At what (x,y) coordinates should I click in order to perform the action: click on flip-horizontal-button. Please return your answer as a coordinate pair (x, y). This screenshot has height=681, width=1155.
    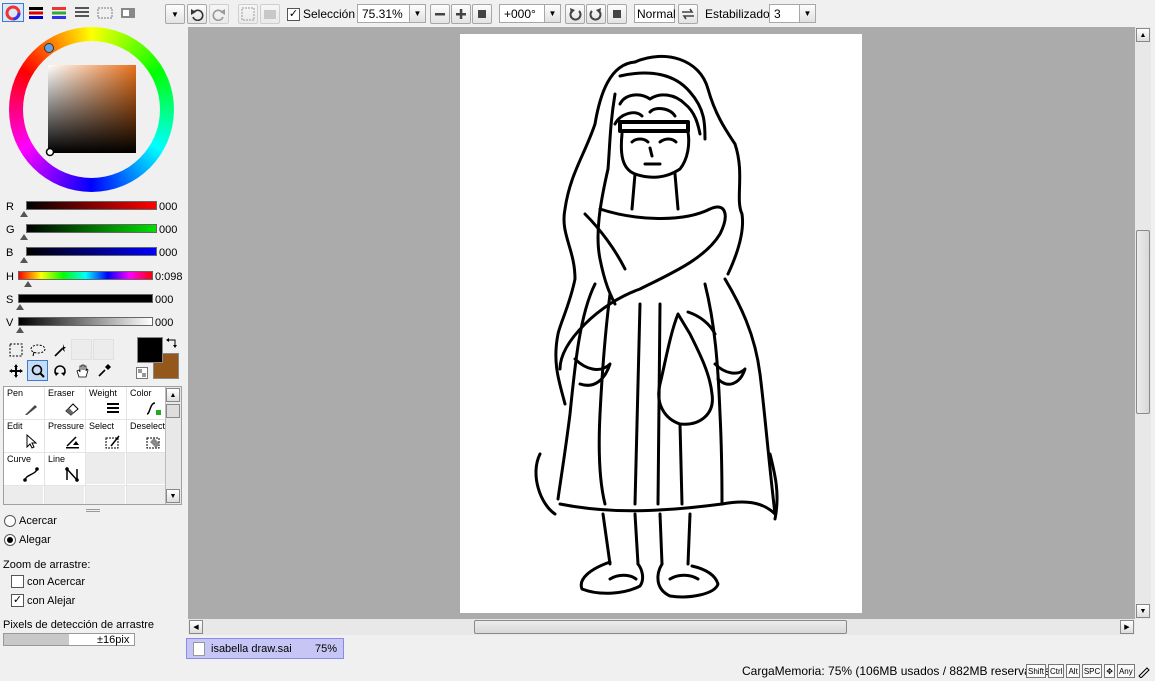
    Looking at the image, I should click on (688, 14).